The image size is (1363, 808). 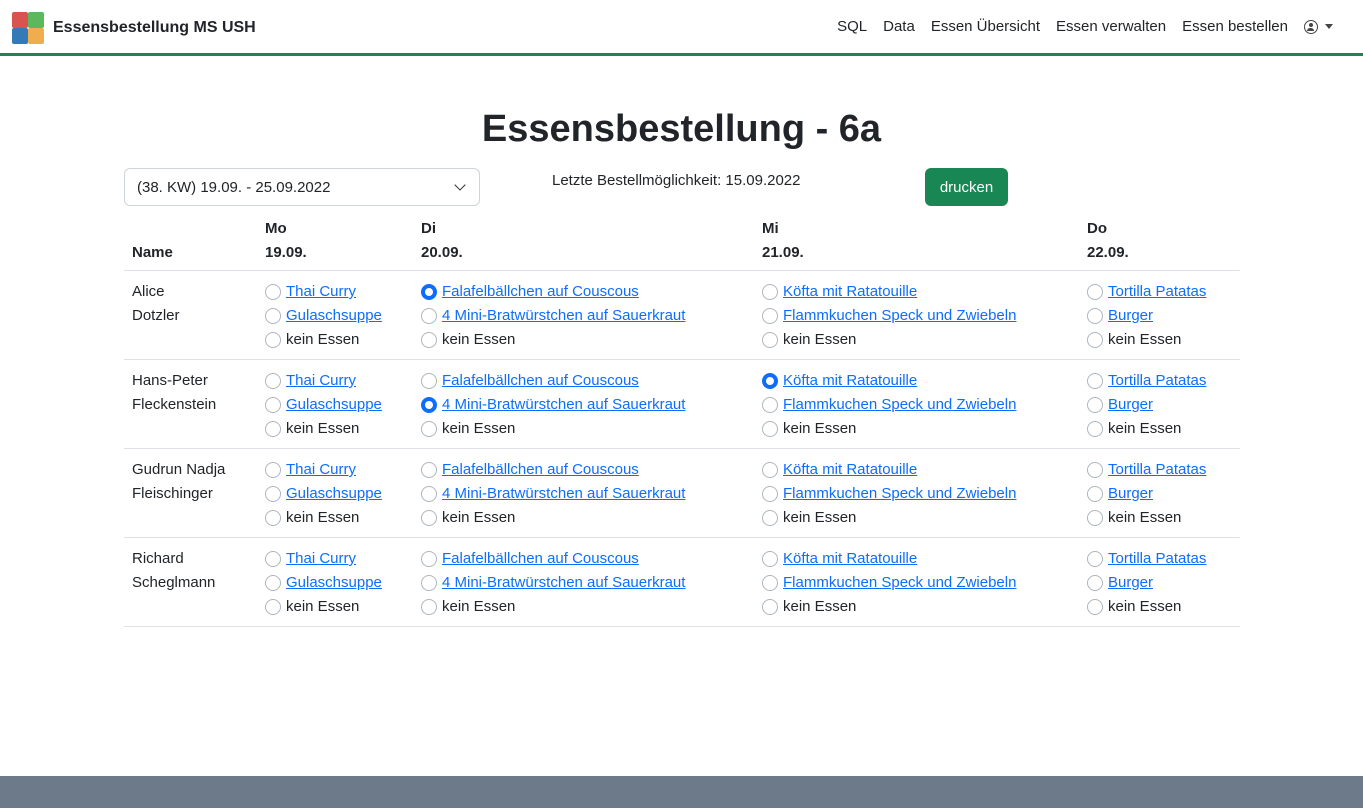 What do you see at coordinates (134, 28) in the screenshot?
I see `brand: Essensbestellung MS USH` at bounding box center [134, 28].